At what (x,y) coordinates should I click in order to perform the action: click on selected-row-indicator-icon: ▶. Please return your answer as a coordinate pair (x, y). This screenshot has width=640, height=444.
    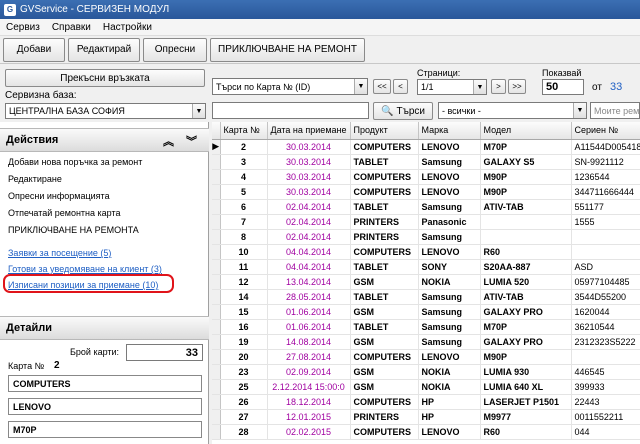
    Looking at the image, I should click on (216, 147).